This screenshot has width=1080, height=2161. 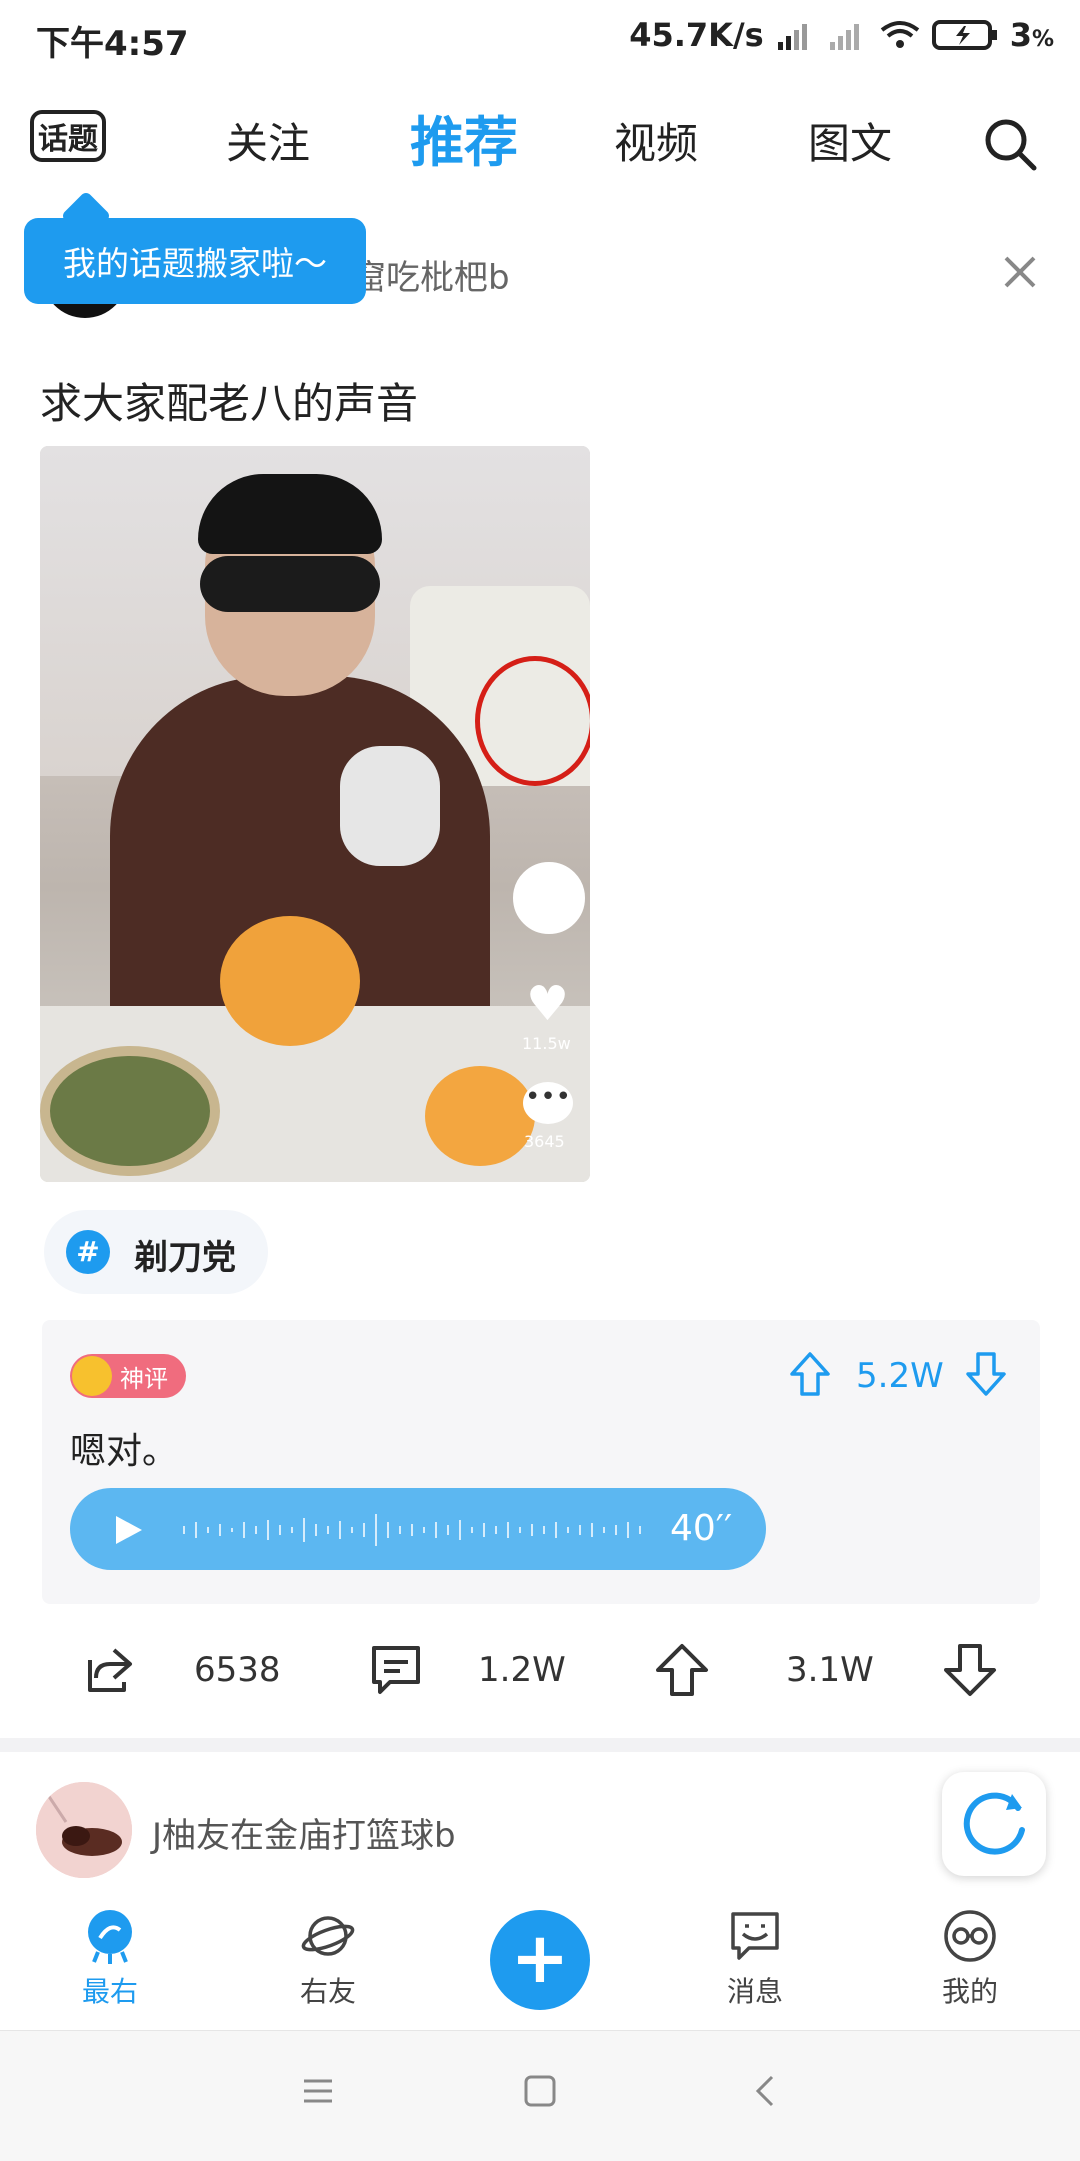 What do you see at coordinates (431, 274) in the screenshot?
I see `author-name: 窟吃枇杷b` at bounding box center [431, 274].